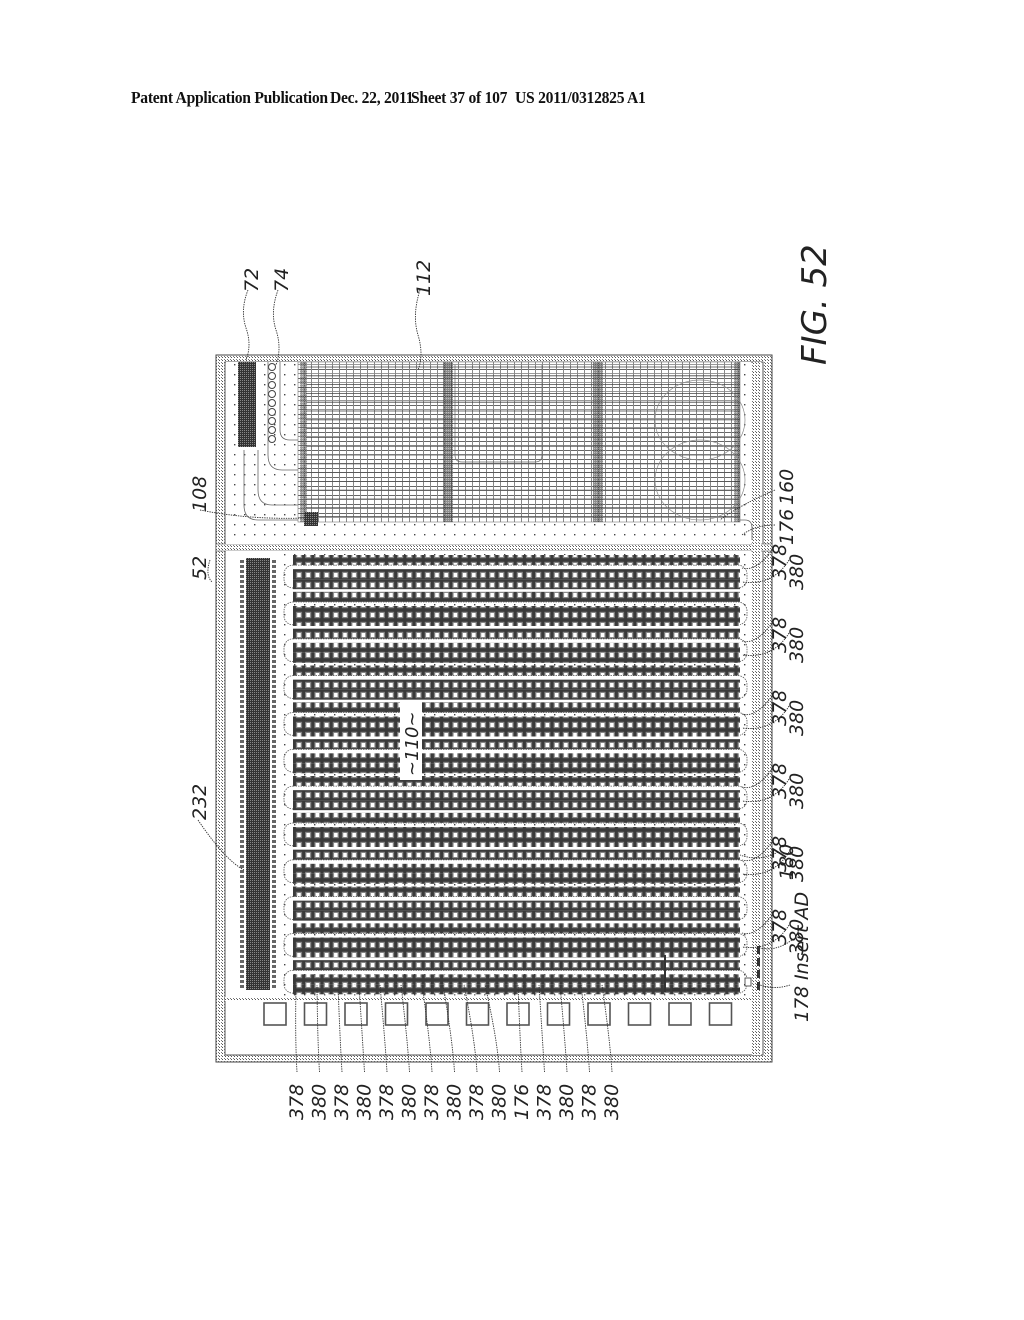  I want to click on label-176: 176, so click(522, 1102).